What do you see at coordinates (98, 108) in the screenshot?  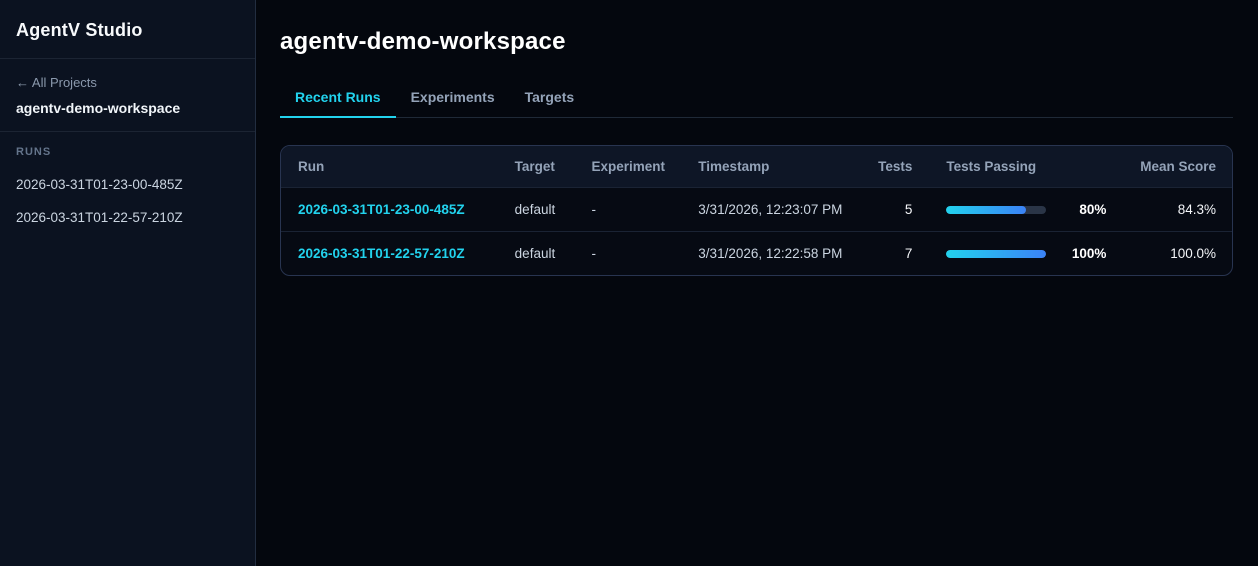 I see `sidebar-workspace-name: agentv-demo-workspace` at bounding box center [98, 108].